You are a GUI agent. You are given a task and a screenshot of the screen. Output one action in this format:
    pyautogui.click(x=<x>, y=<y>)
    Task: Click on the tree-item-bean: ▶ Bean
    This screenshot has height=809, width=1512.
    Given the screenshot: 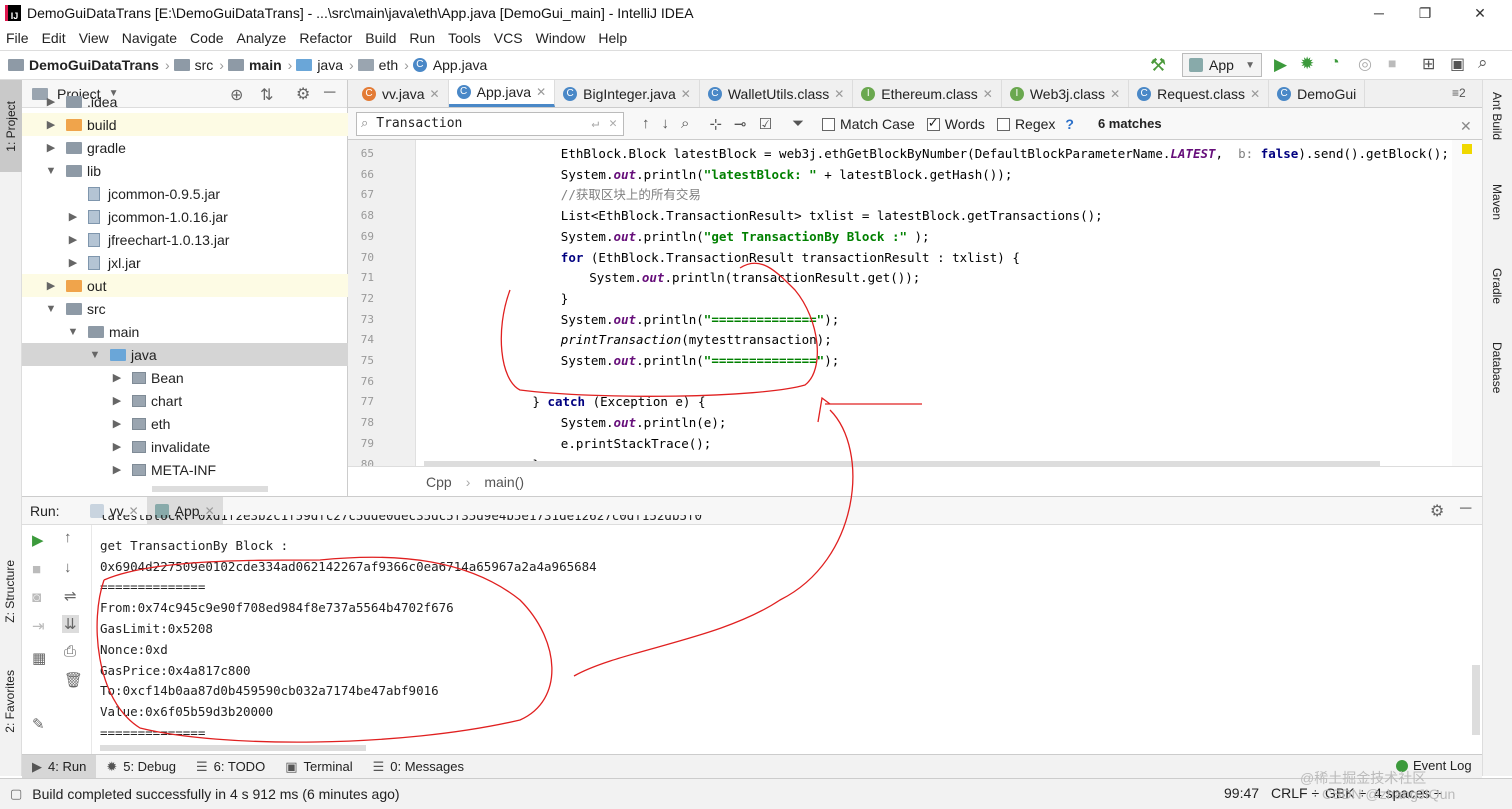 What is the action you would take?
    pyautogui.click(x=147, y=377)
    